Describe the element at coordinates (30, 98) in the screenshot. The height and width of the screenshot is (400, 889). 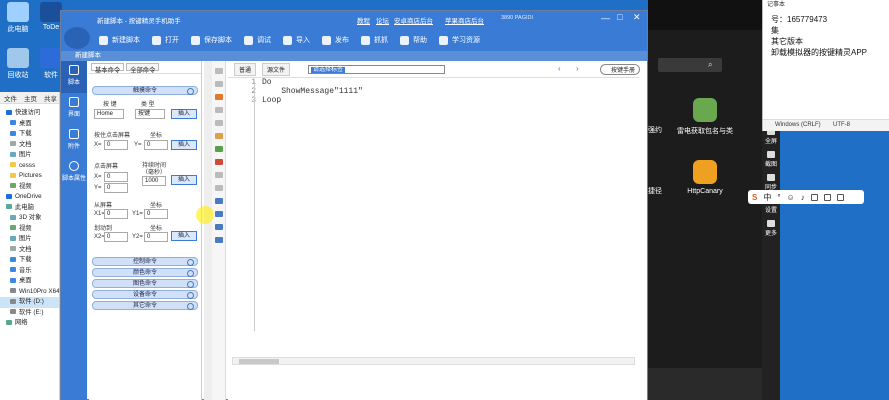
I see `tab-home: 主页` at that location.